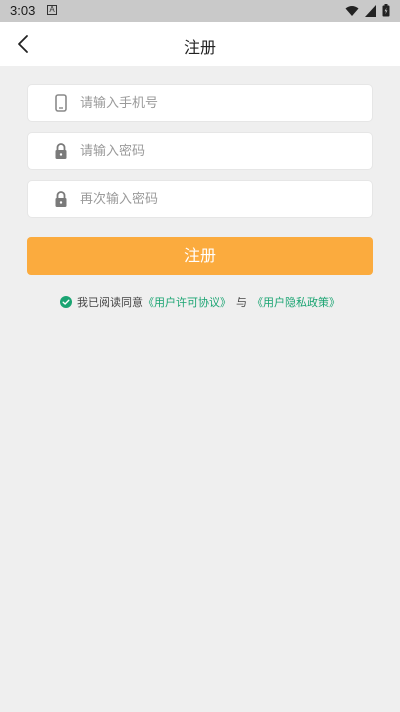 The height and width of the screenshot is (712, 400). I want to click on phone-field, so click(200, 103).